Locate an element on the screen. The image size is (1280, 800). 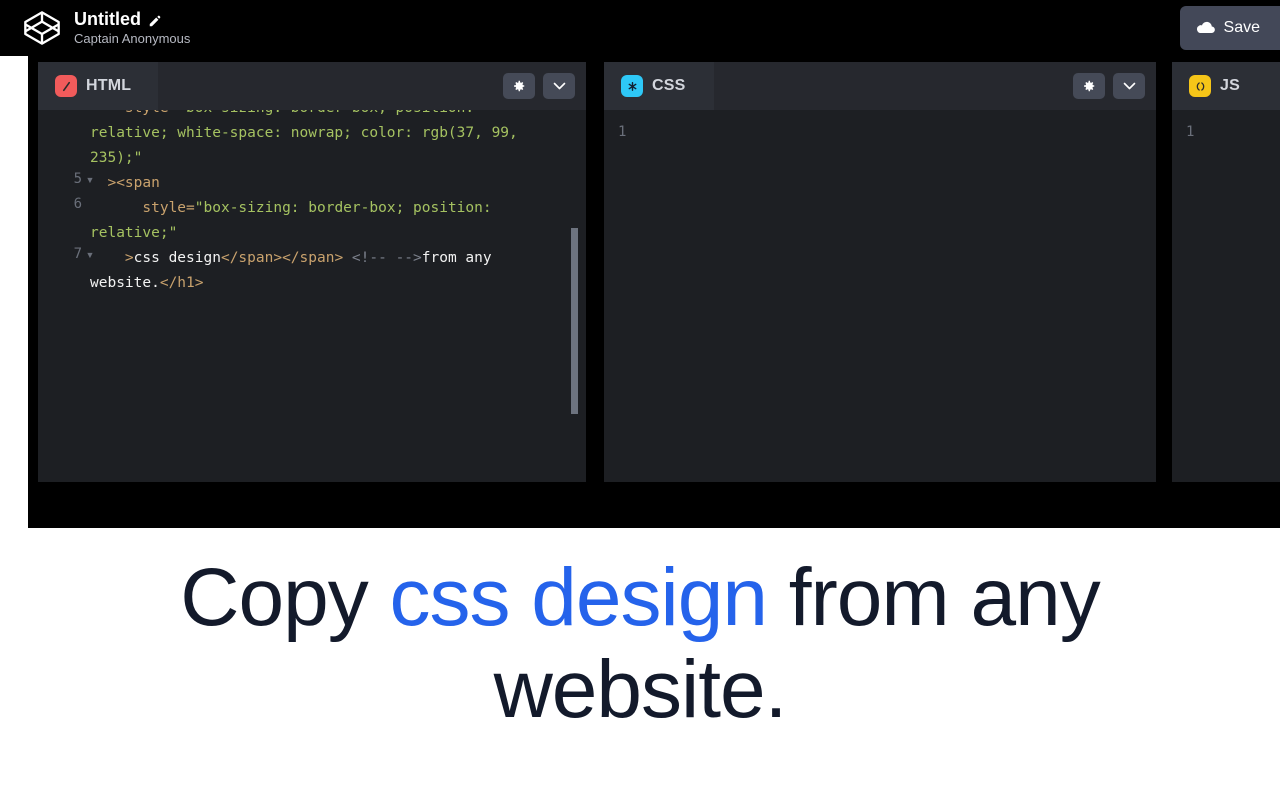
cloud-icon is located at coordinates (1206, 28).